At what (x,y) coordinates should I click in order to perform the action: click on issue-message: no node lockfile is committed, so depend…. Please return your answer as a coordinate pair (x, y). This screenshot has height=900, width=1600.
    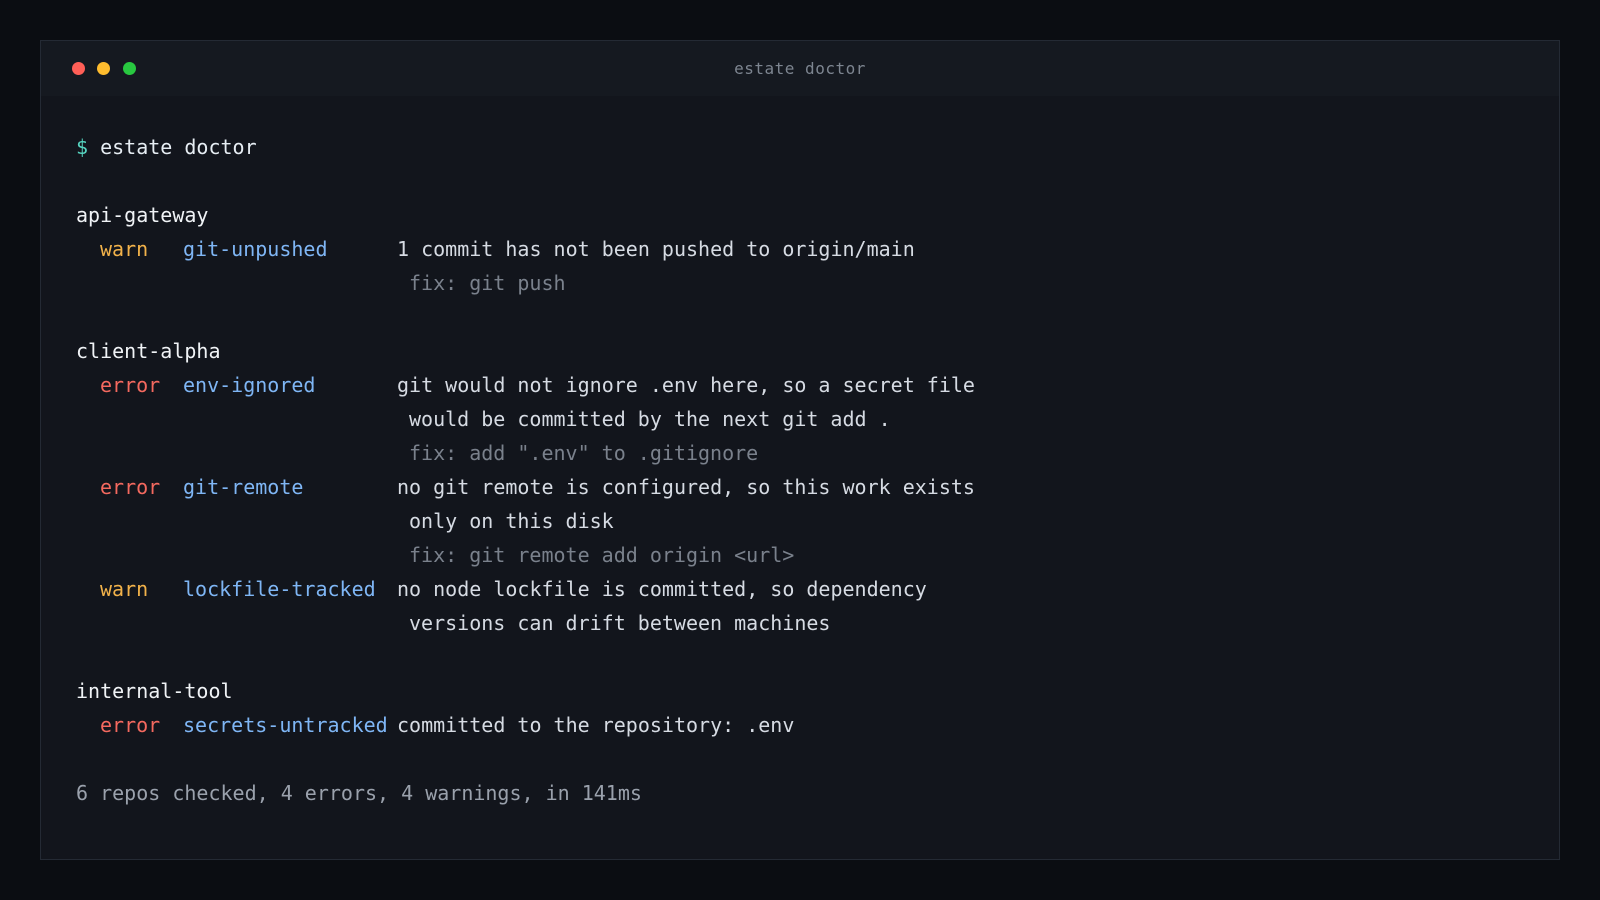
    Looking at the image, I should click on (662, 589).